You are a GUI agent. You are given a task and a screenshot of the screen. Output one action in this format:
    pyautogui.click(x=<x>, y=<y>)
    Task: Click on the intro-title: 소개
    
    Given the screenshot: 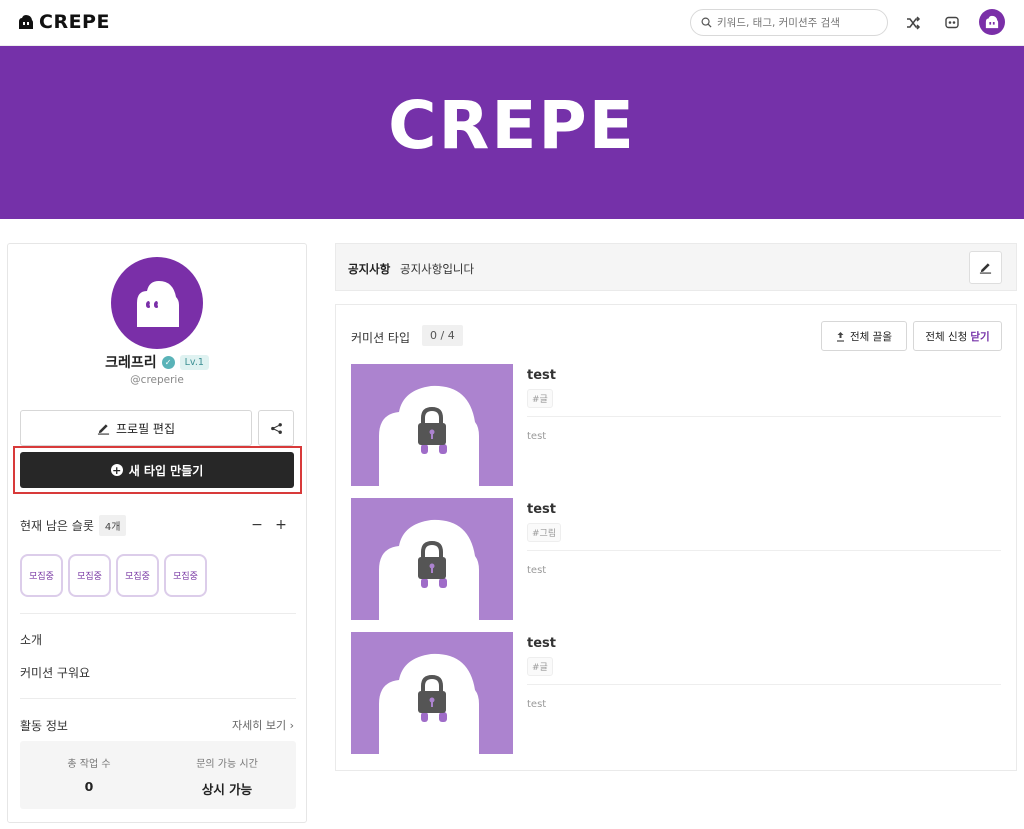 What is the action you would take?
    pyautogui.click(x=31, y=640)
    